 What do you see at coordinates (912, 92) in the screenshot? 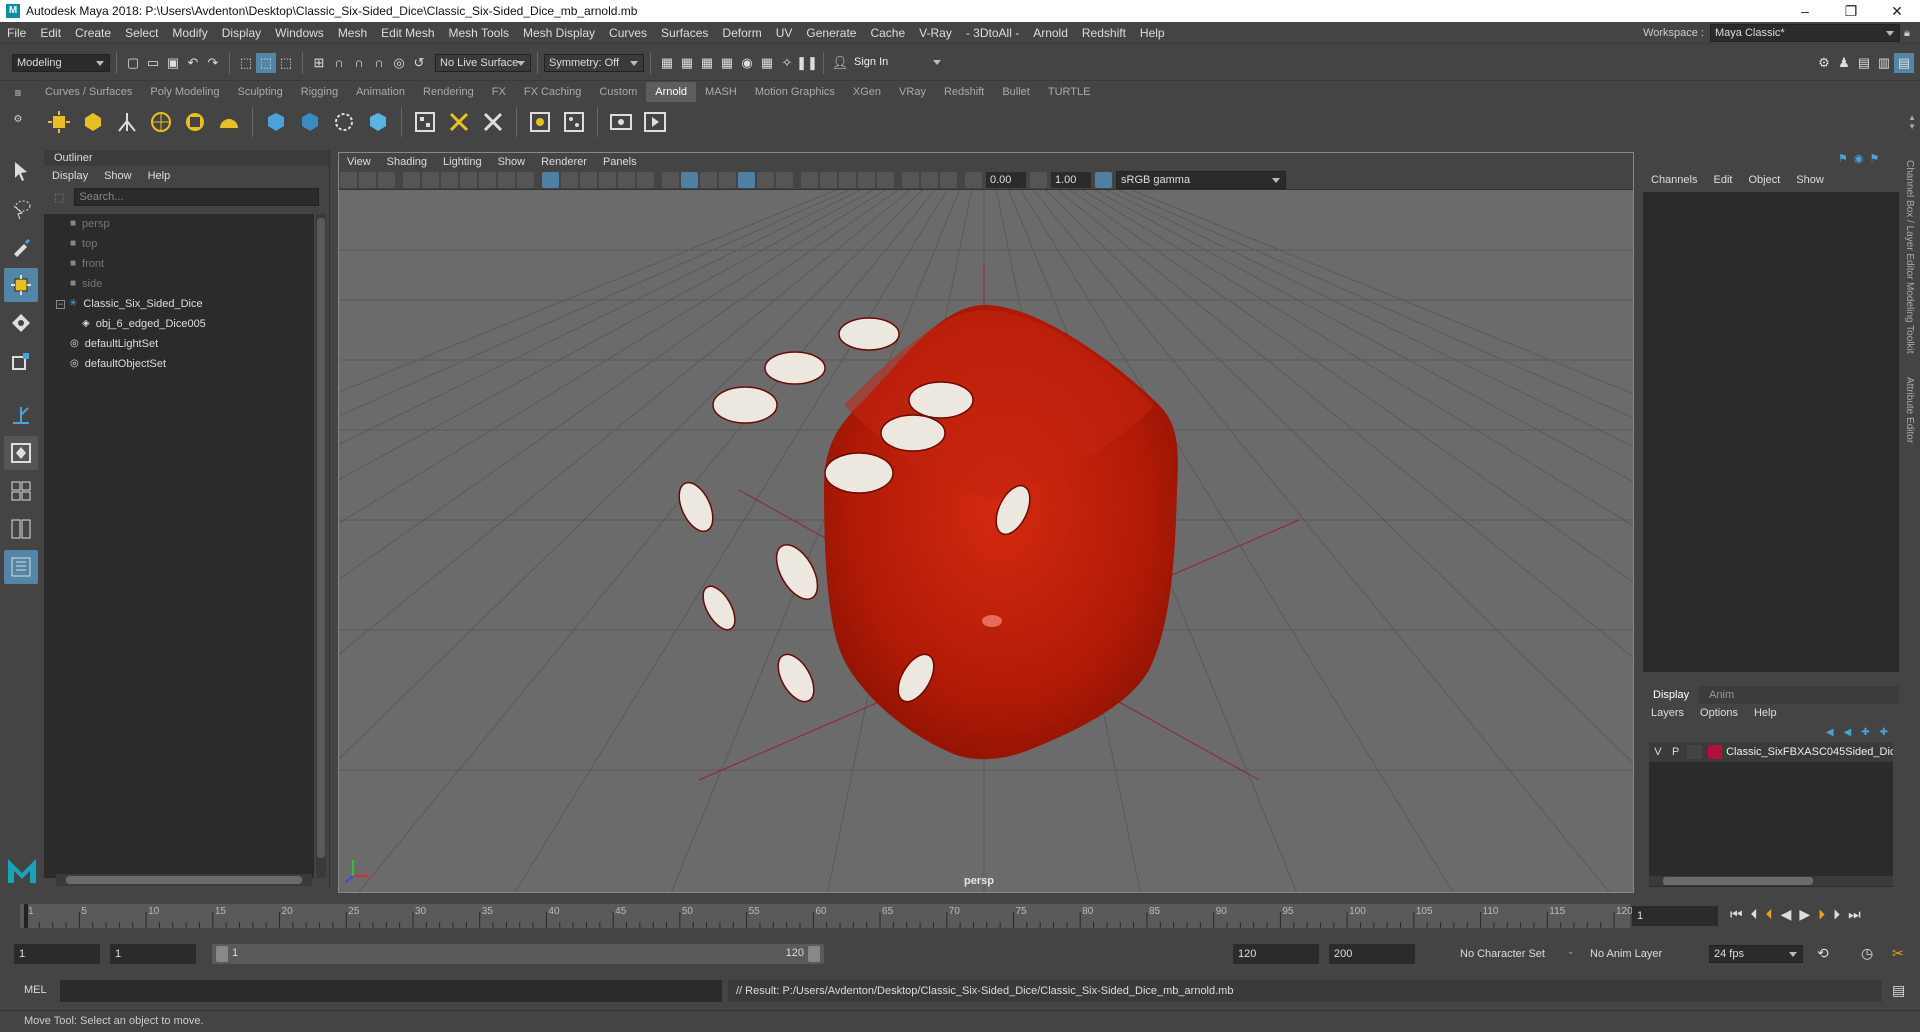
I see `shelf-tab-vray: VRay` at bounding box center [912, 92].